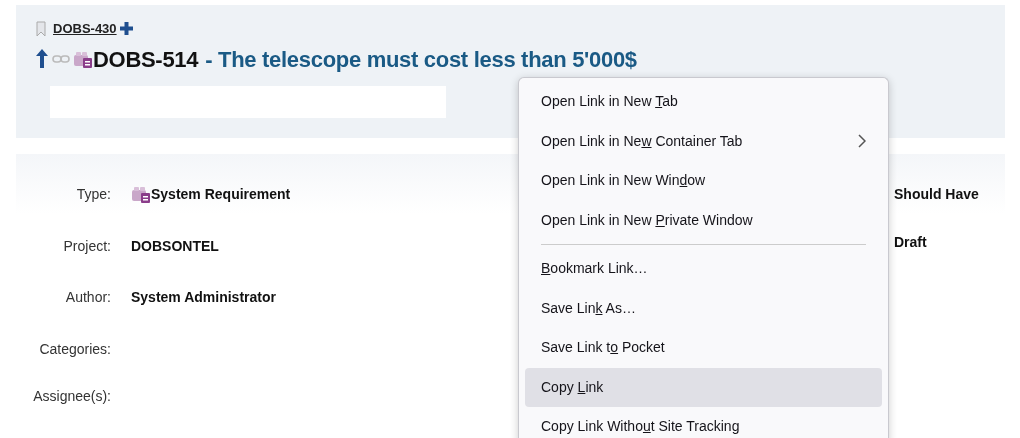 The image size is (1020, 438). I want to click on parent-issue-link: DOBS-430, so click(85, 29).